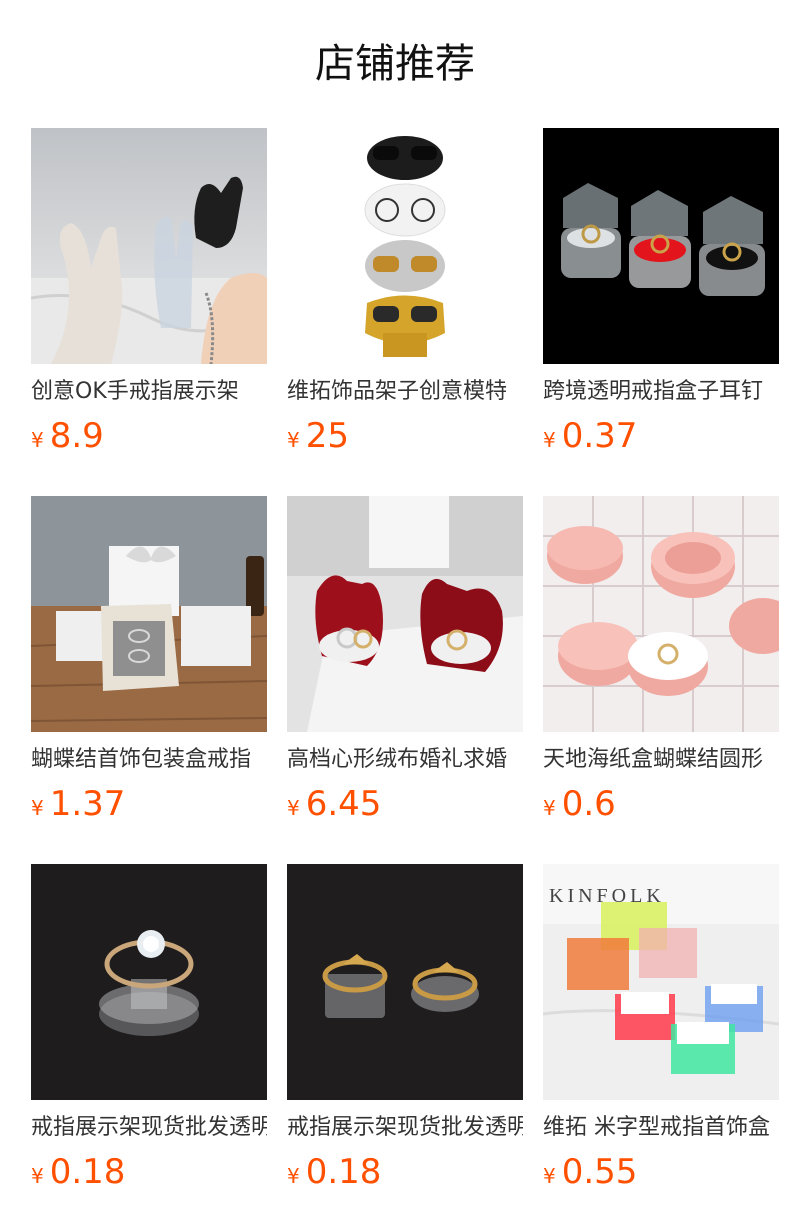 This screenshot has width=790, height=1232. I want to click on product-title: 创意OK手戒指展示架, so click(149, 392).